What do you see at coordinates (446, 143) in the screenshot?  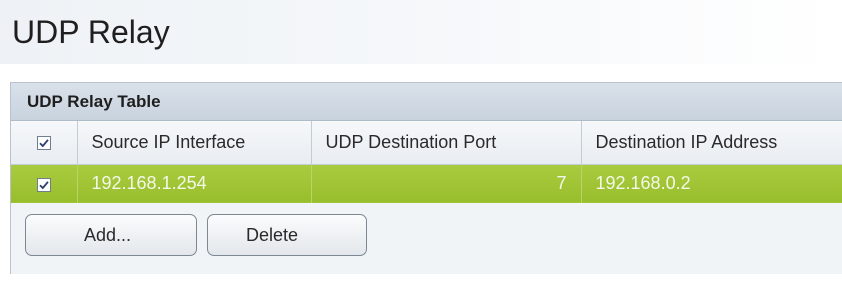 I see `column-header-udp-destination-port: UDP Destination Port` at bounding box center [446, 143].